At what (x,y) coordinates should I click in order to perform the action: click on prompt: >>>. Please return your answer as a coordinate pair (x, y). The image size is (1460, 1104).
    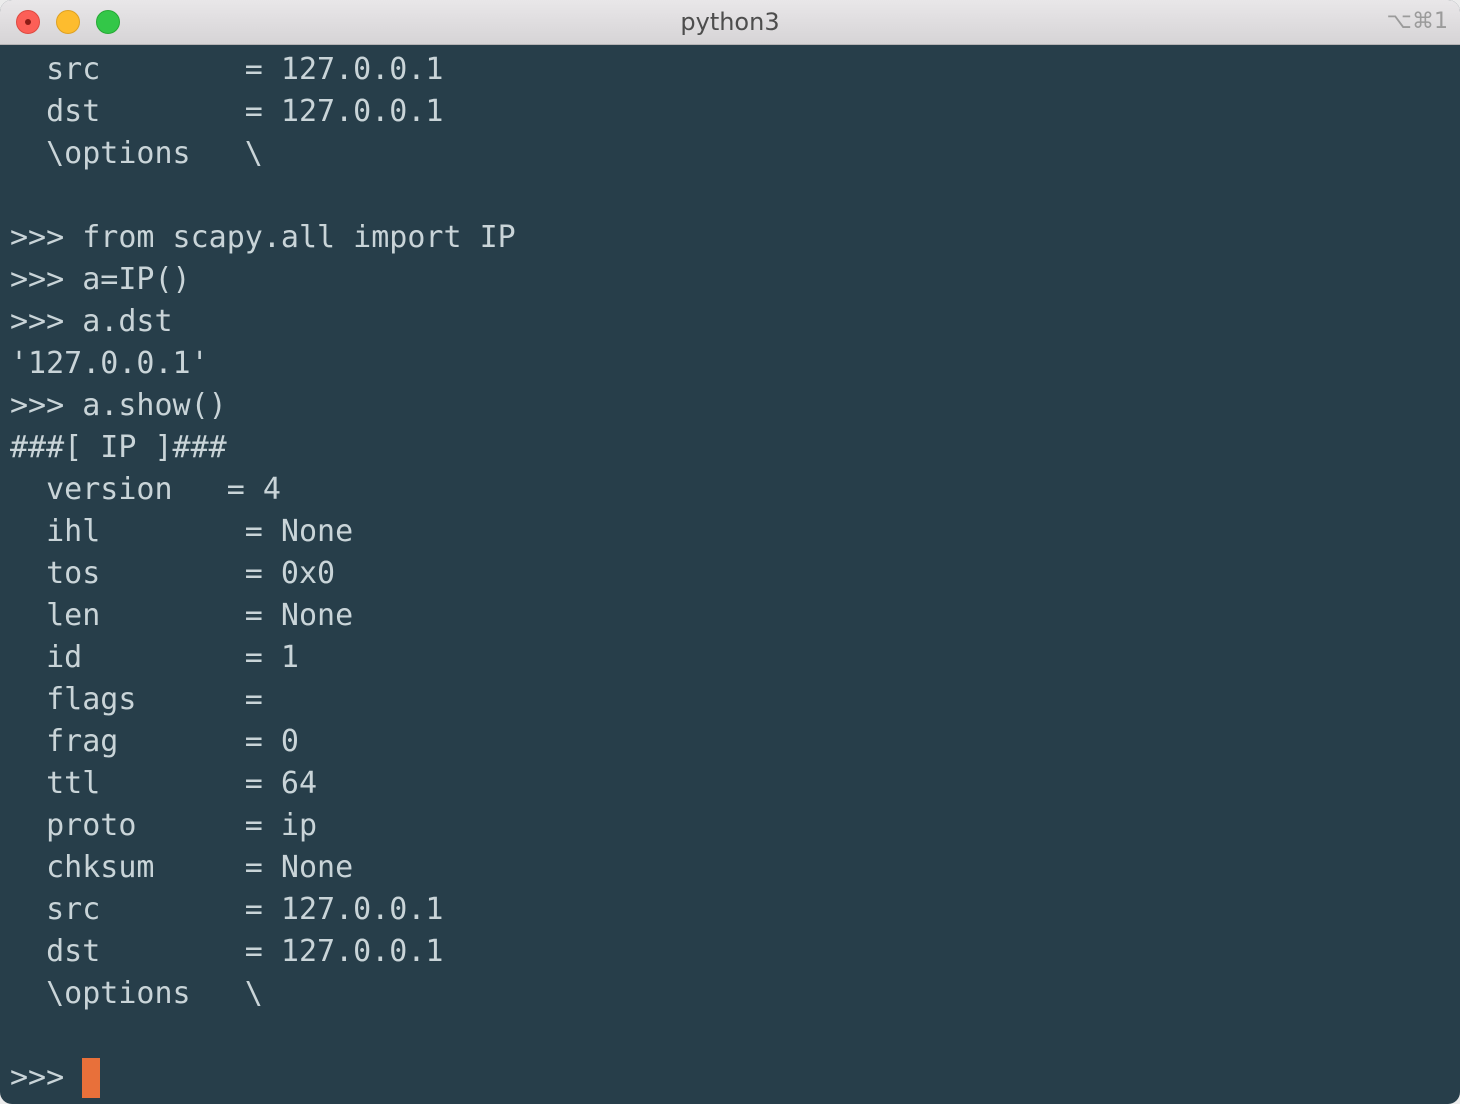
    Looking at the image, I should click on (46, 1077).